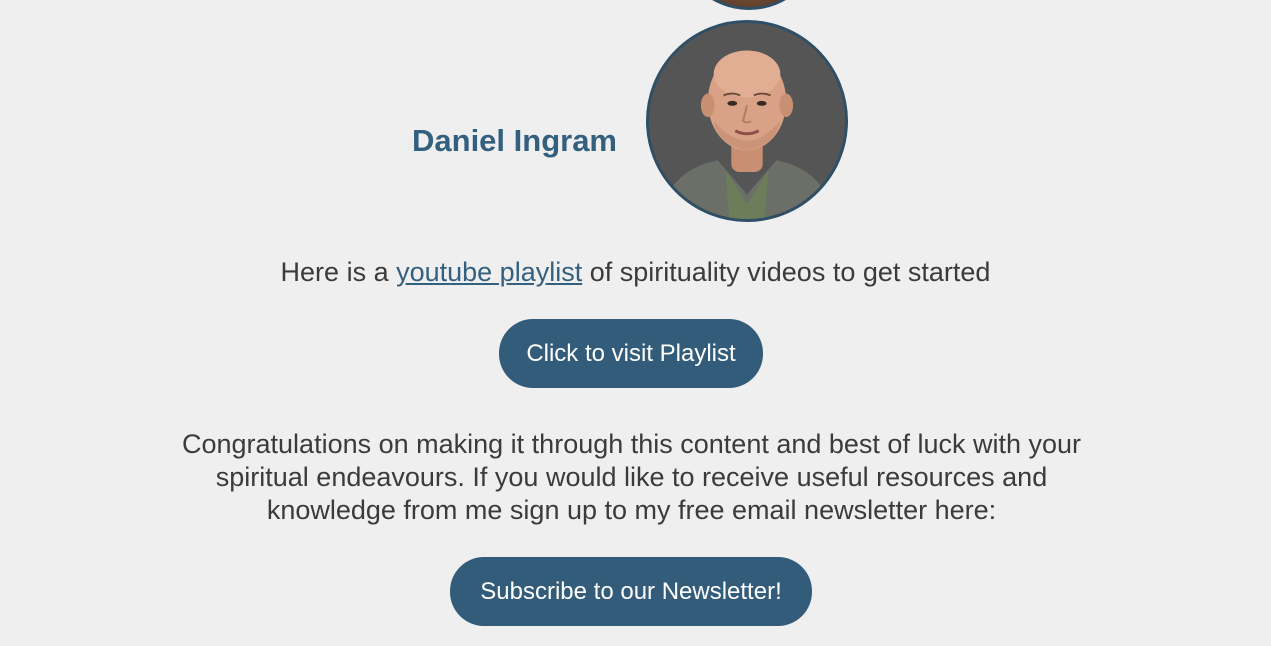  Describe the element at coordinates (786, 272) in the screenshot. I see `playlist-suffix: of spirituality videos to get started` at that location.